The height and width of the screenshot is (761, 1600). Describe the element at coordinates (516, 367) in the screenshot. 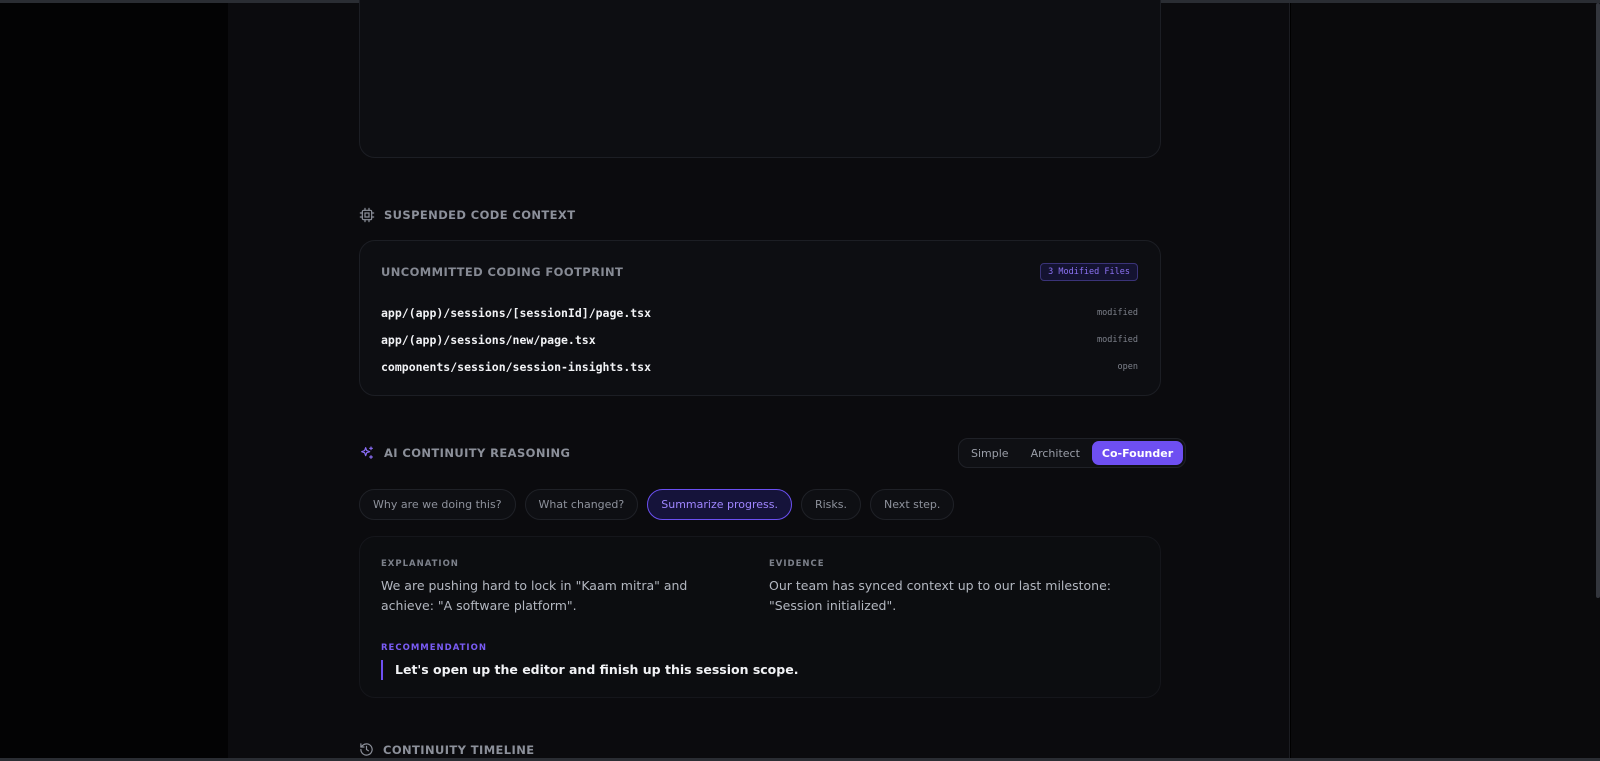

I see `file-path: components/session/session-insights.tsx` at that location.